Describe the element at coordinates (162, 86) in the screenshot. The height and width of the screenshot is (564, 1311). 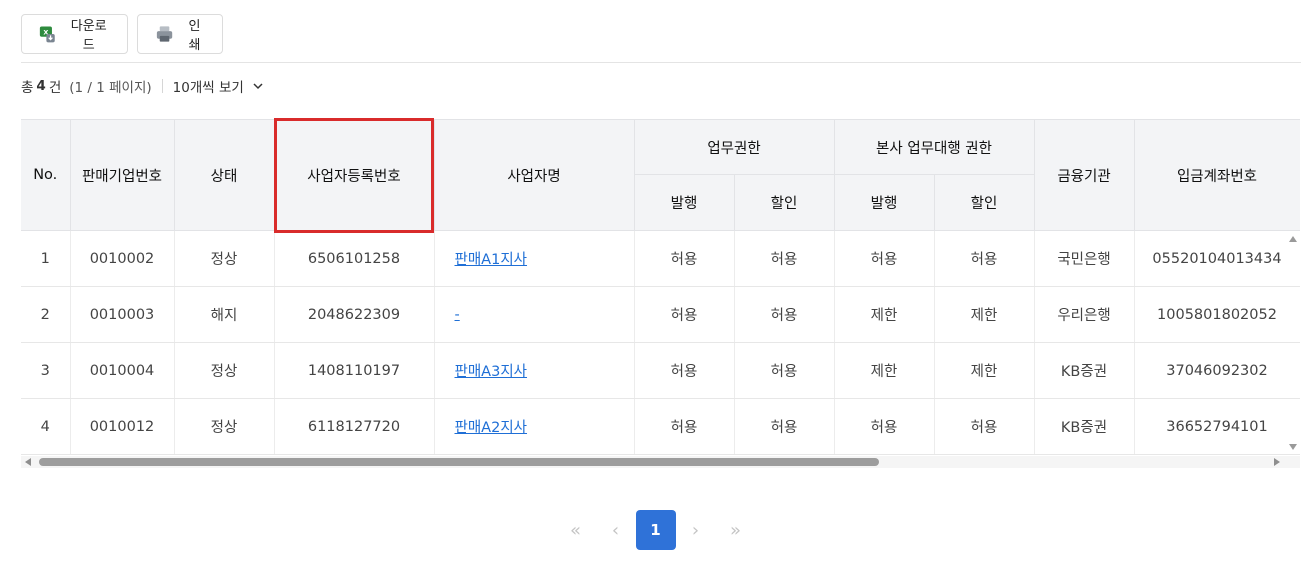
I see `summary-separator` at that location.